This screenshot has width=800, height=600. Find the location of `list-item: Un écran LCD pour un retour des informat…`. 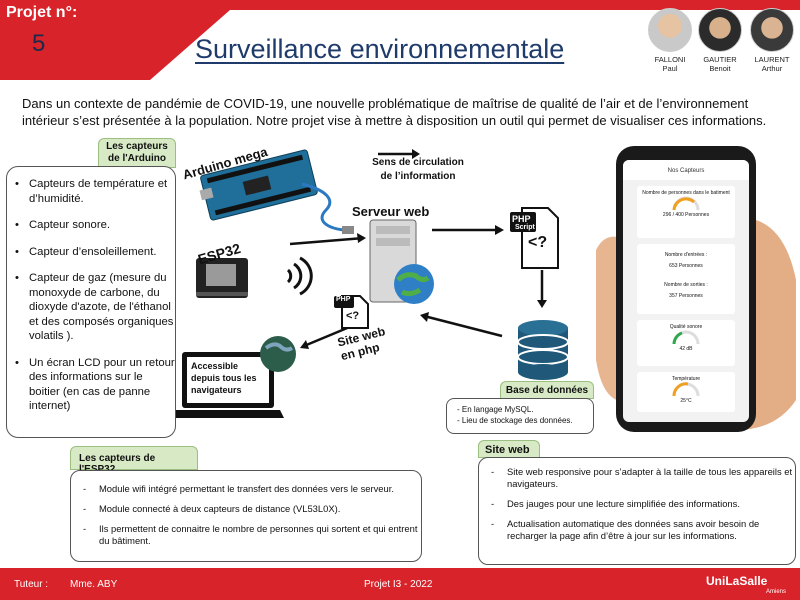

list-item: Un écran LCD pour un retour des informat… is located at coordinates (91, 385).